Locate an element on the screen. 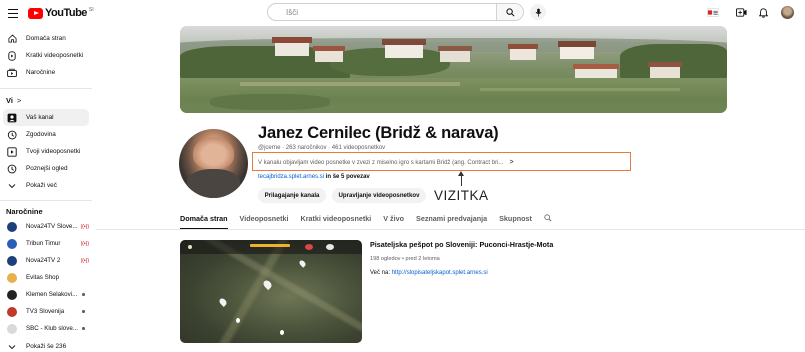 The width and height of the screenshot is (805, 352). tab-live: V živo is located at coordinates (393, 221).